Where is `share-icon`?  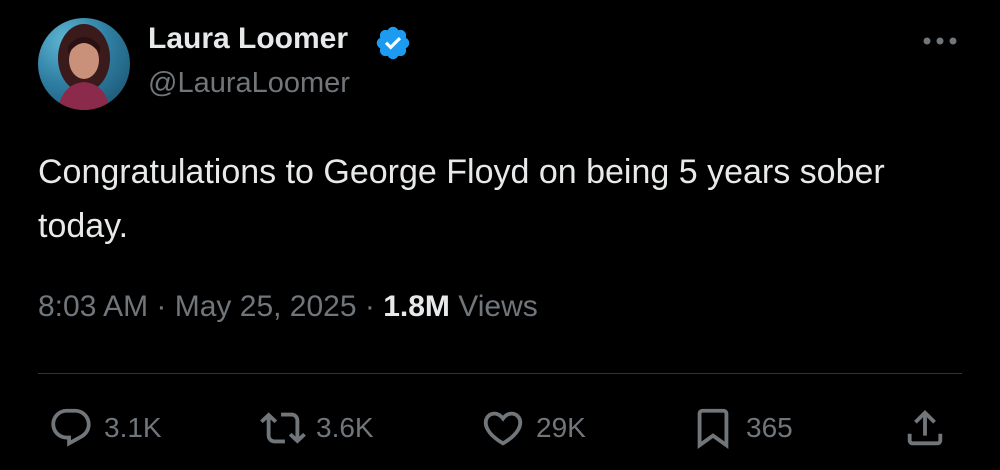 share-icon is located at coordinates (925, 427).